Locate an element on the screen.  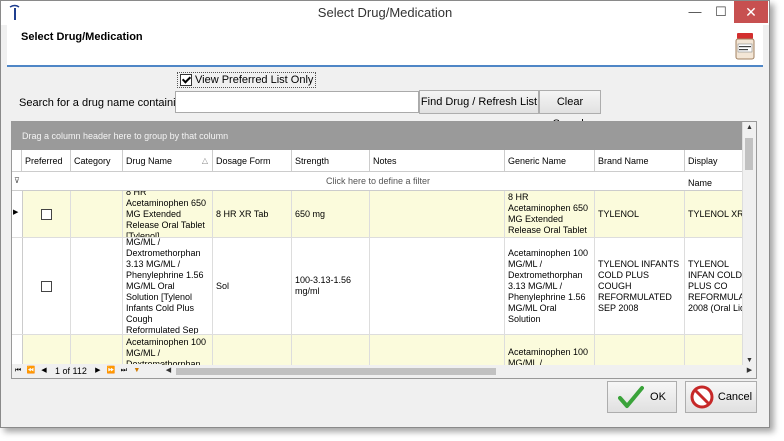
column-header-brand-name: Brand Name is located at coordinates (640, 161).